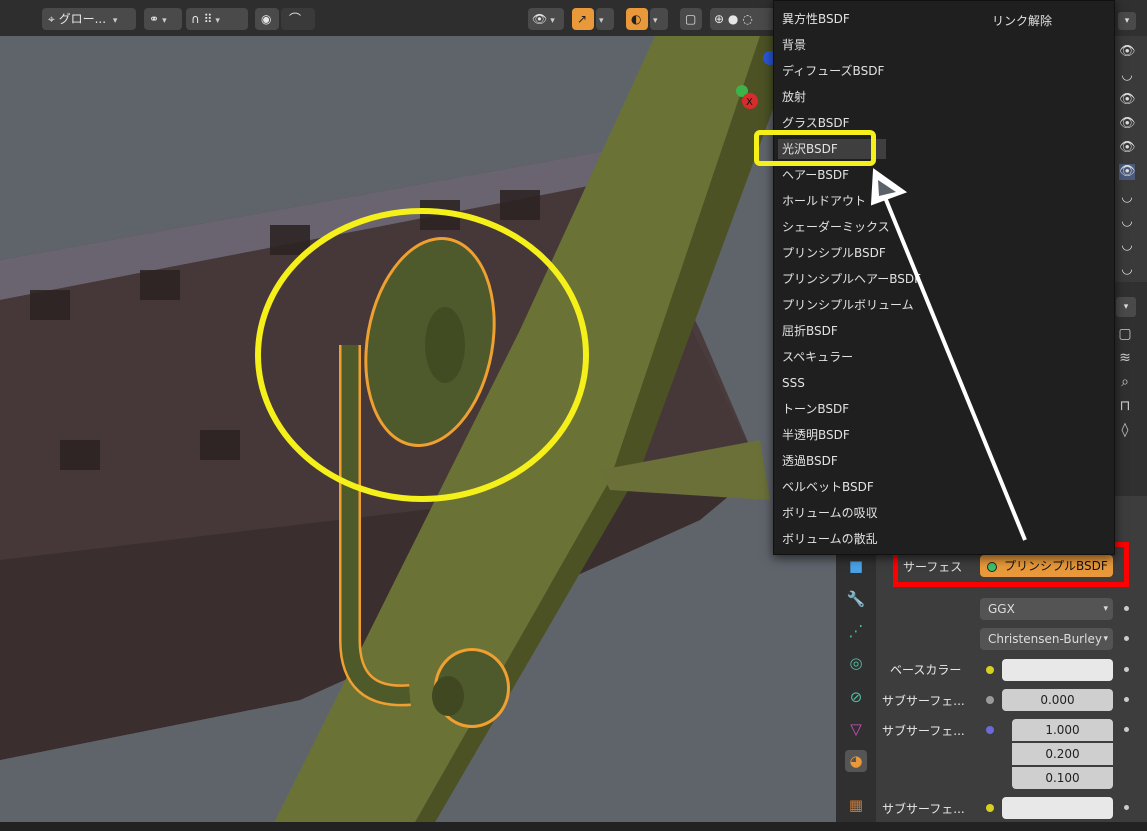  Describe the element at coordinates (747, 19) in the screenshot. I see `material-icon: ◌` at that location.